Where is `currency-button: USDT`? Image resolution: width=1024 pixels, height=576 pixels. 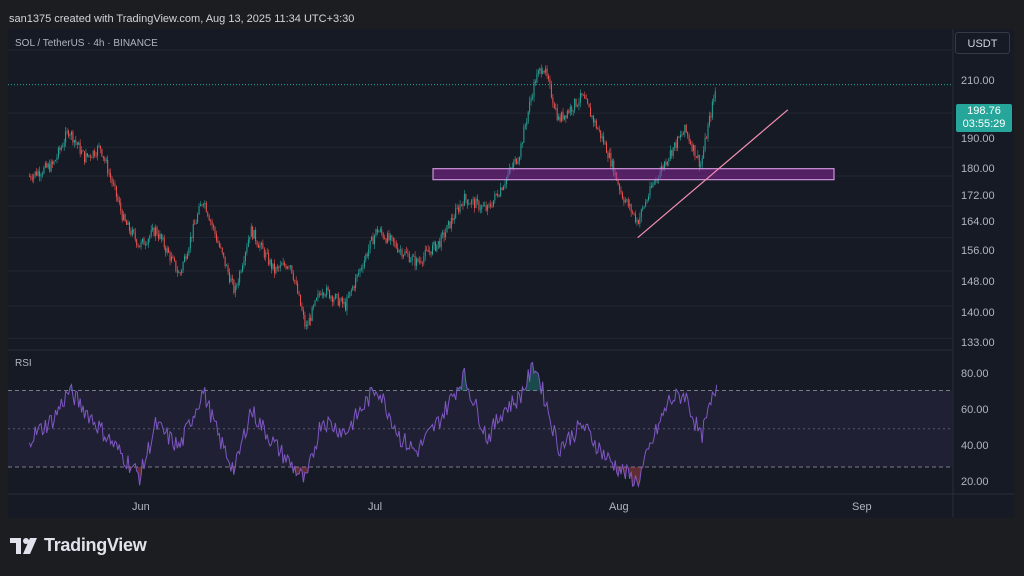 currency-button: USDT is located at coordinates (982, 43).